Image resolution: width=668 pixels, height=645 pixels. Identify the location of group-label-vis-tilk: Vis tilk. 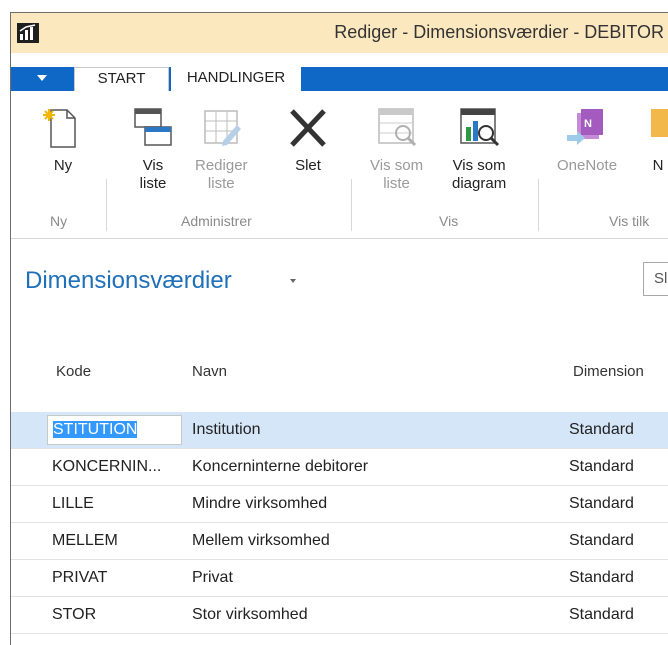
(629, 221).